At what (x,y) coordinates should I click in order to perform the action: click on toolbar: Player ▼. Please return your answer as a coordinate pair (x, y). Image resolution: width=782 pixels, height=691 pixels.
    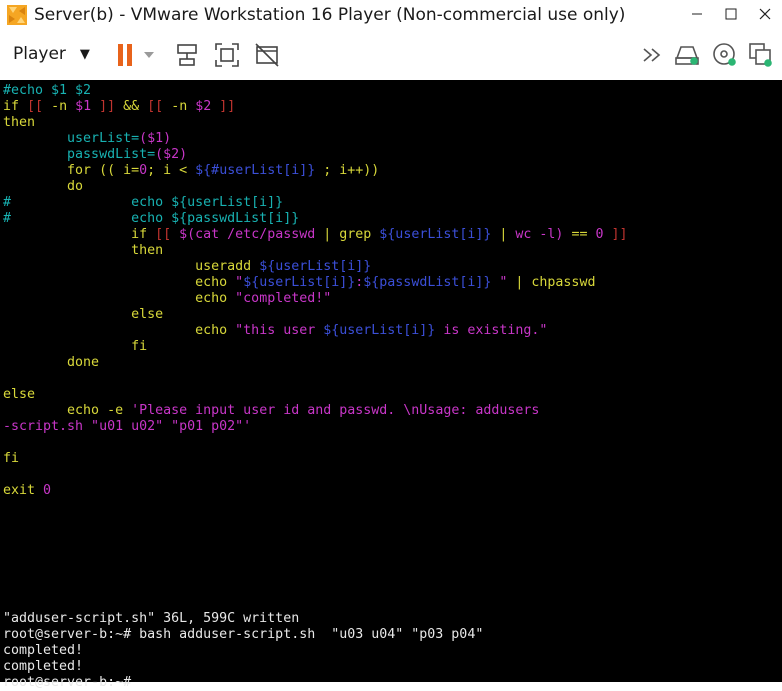
    Looking at the image, I should click on (391, 55).